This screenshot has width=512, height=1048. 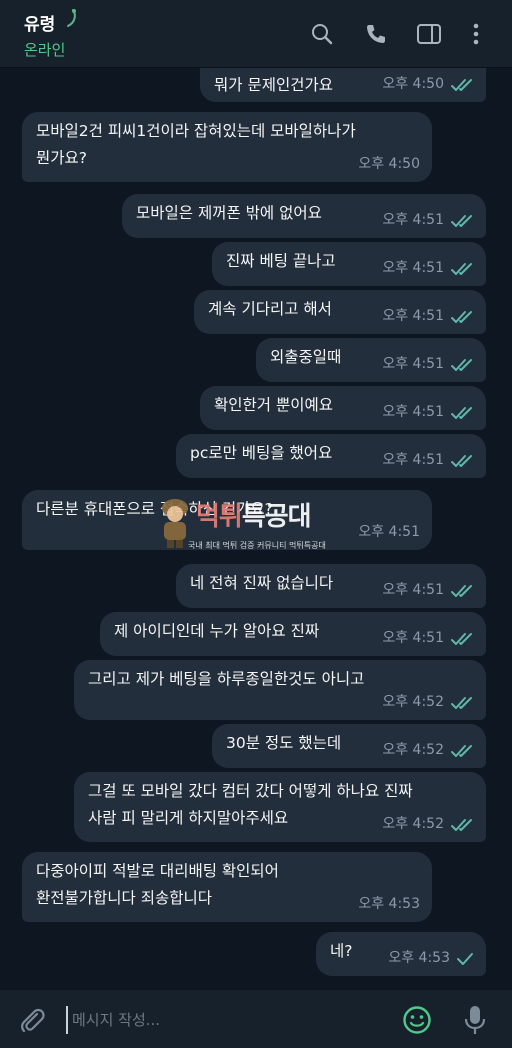 I want to click on sidebar-toggle-icon, so click(x=429, y=34).